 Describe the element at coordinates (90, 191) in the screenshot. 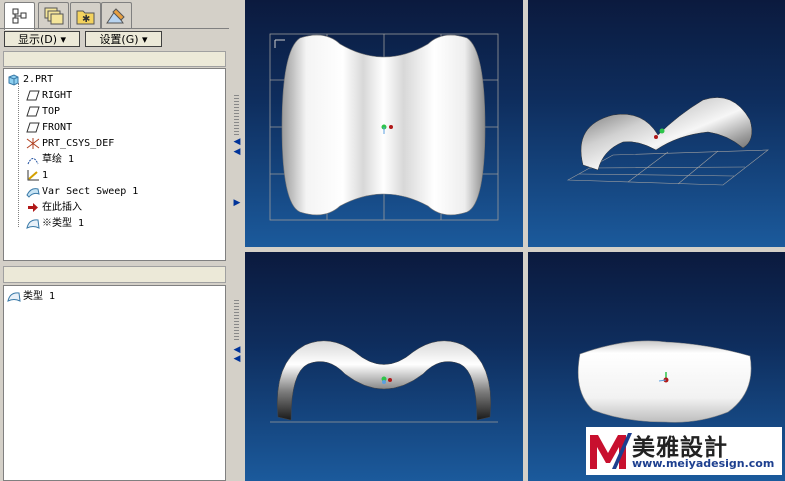

I see `tree-item-label: Var Sect Sweep 1` at that location.